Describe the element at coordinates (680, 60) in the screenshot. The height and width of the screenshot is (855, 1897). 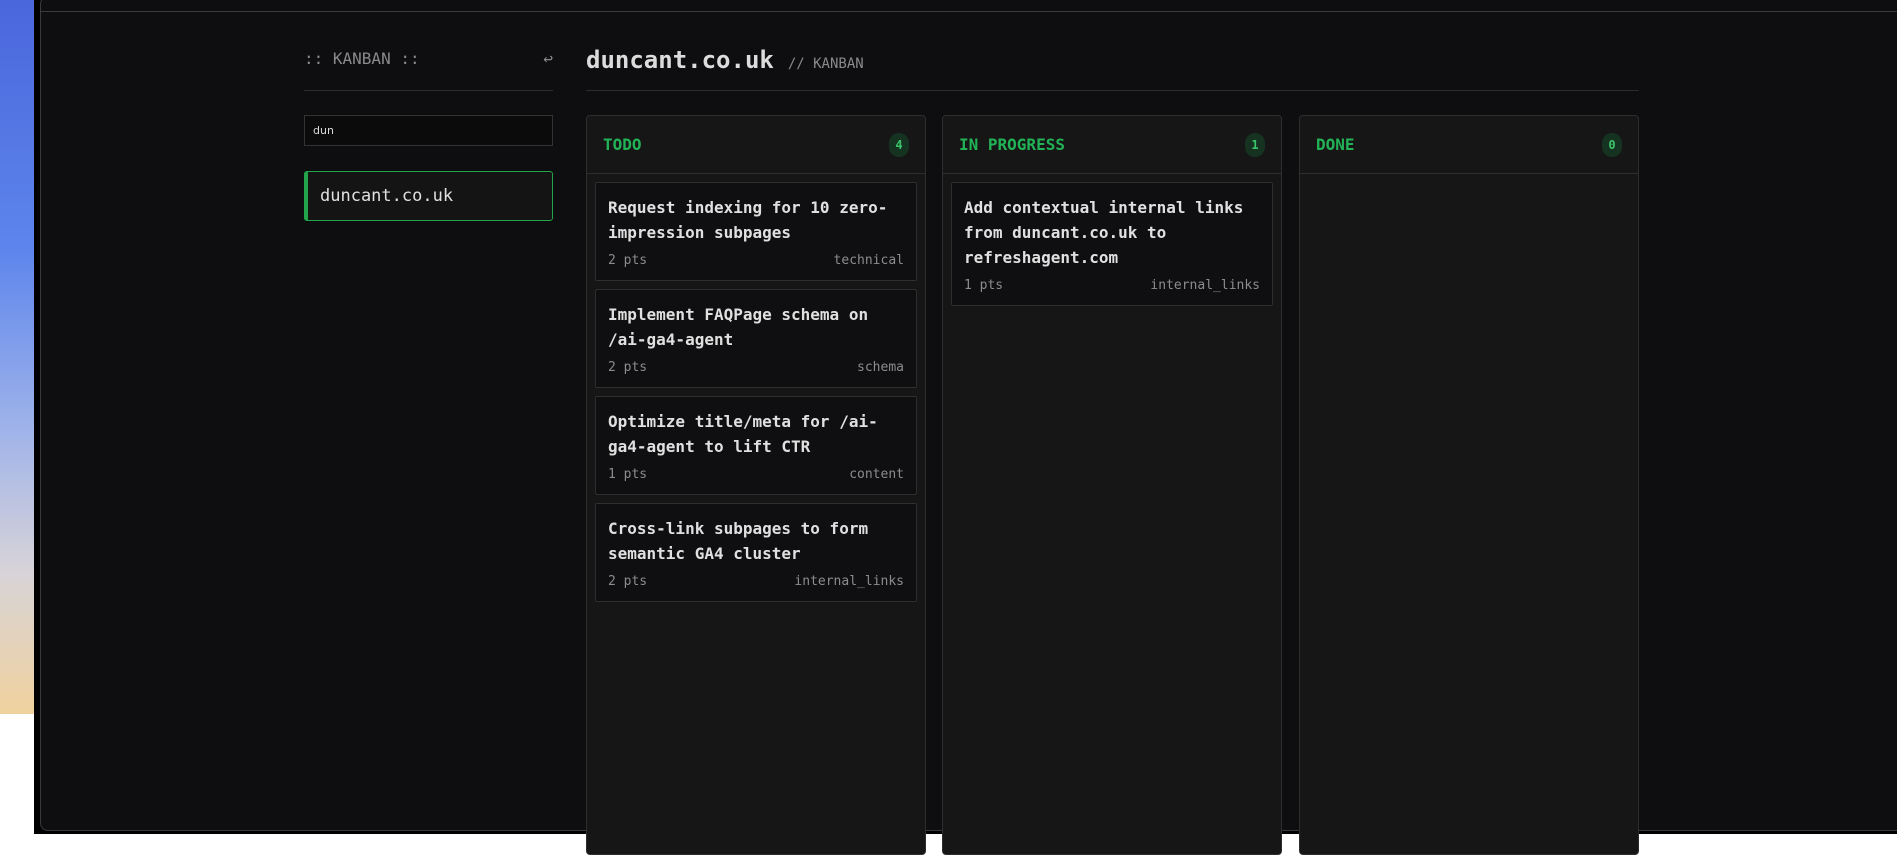
I see `page-title: duncant.co.uk` at that location.